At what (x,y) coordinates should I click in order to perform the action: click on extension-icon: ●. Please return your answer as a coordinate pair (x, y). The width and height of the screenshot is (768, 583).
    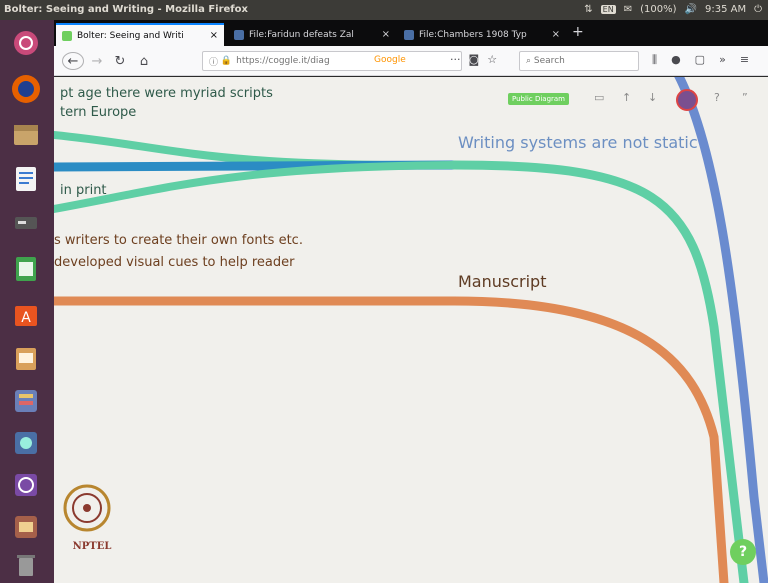
    Looking at the image, I should click on (676, 60).